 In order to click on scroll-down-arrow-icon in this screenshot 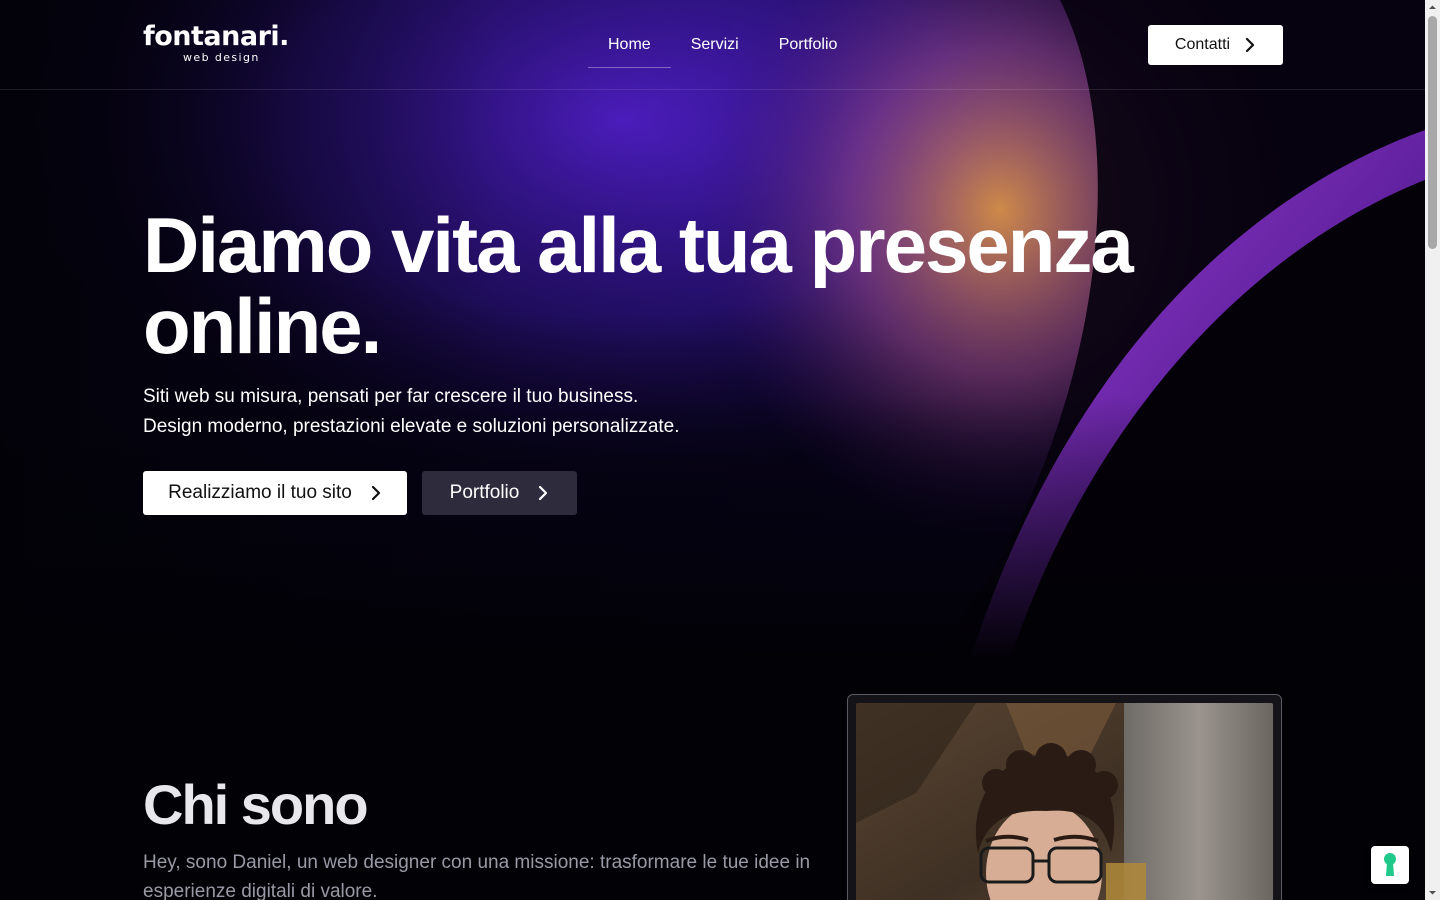, I will do `click(1432, 892)`.